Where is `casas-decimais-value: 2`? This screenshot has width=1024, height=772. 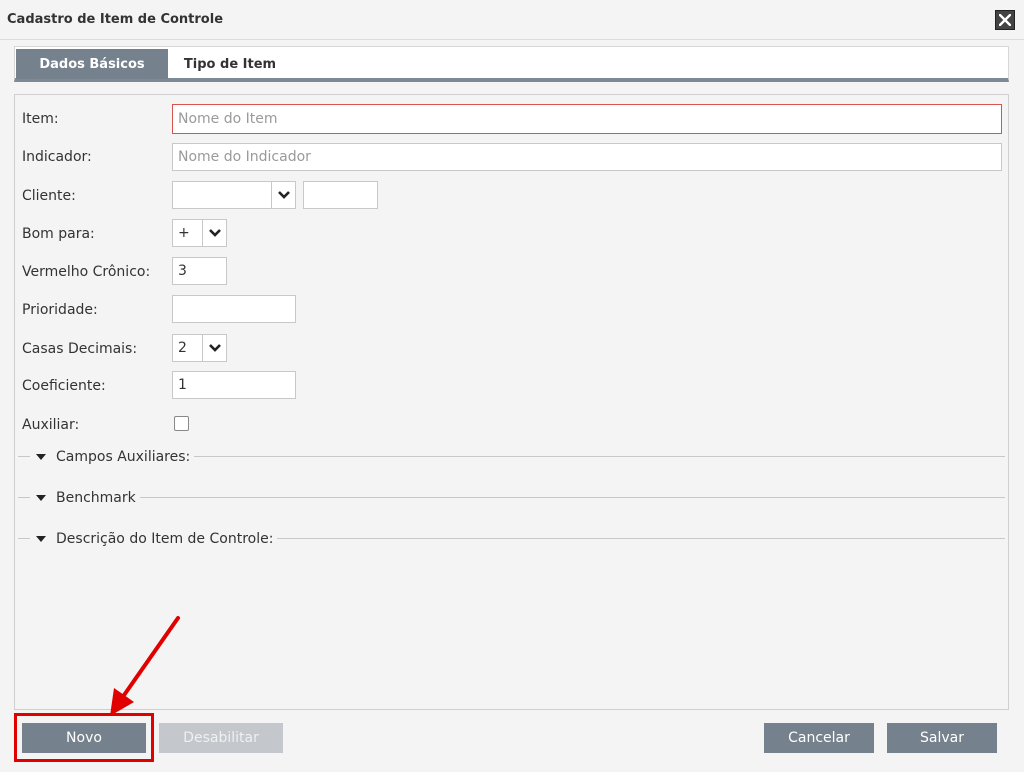 casas-decimais-value: 2 is located at coordinates (187, 348).